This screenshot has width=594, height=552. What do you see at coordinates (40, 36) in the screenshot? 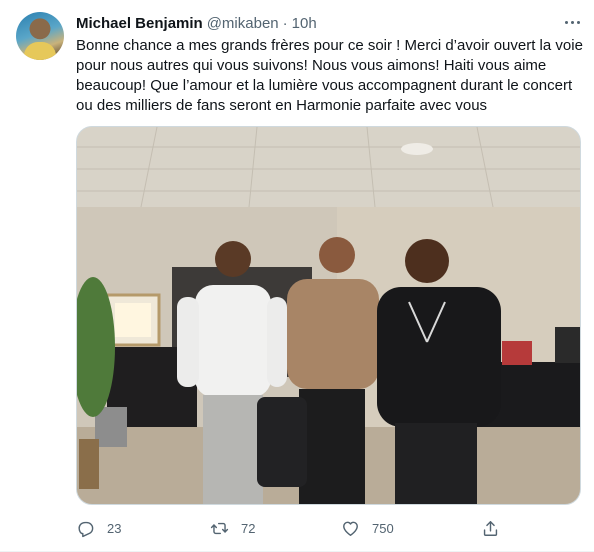
I see `avatar` at bounding box center [40, 36].